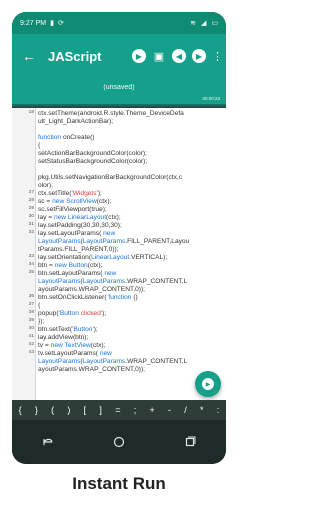 The image size is (320, 512). I want to click on line-number: 36, so click(31, 296).